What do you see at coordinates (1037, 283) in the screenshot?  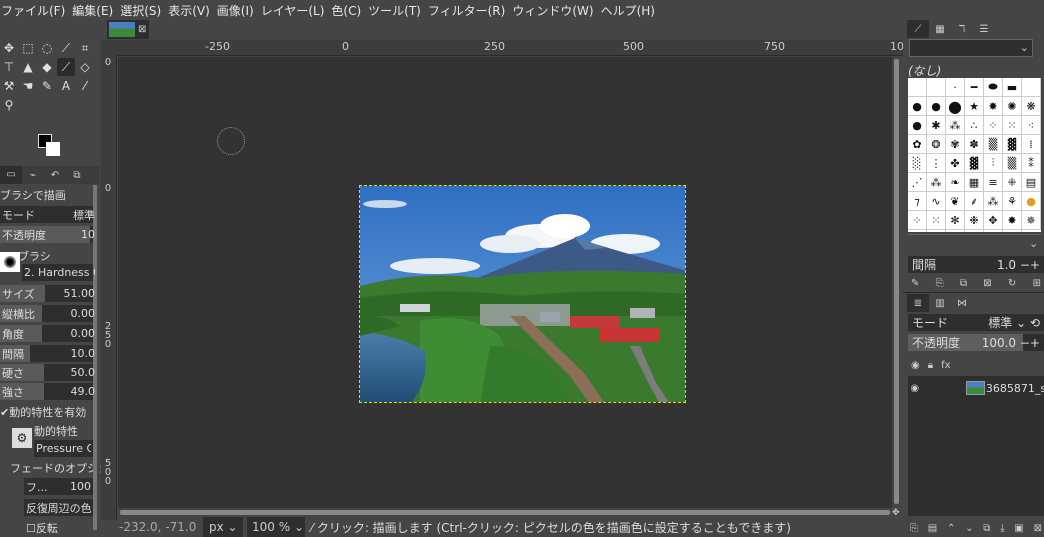 I see `brush-tags-icon: ⊞` at bounding box center [1037, 283].